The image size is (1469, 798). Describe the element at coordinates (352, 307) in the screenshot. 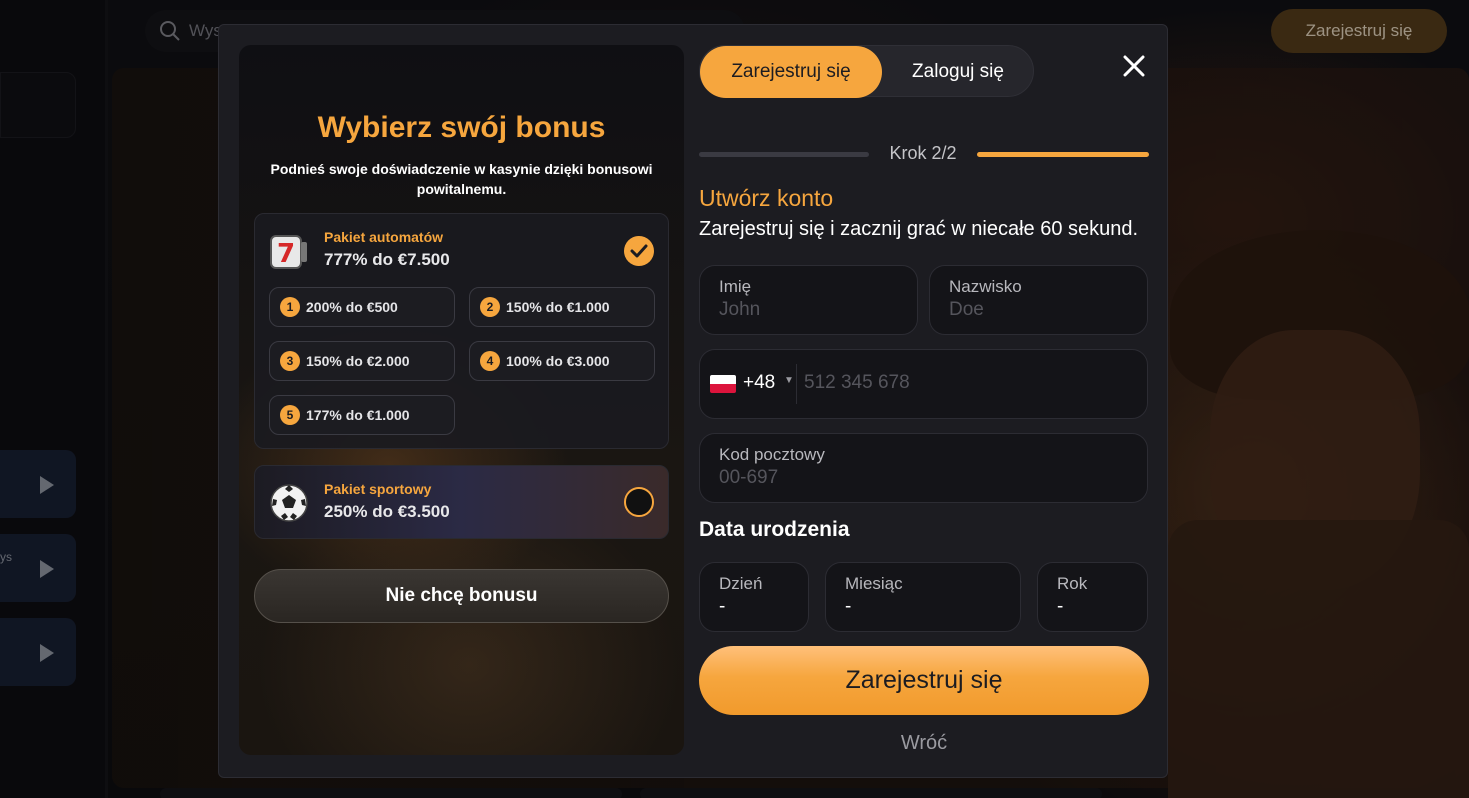

I see `tier-label: 200% do €500` at that location.